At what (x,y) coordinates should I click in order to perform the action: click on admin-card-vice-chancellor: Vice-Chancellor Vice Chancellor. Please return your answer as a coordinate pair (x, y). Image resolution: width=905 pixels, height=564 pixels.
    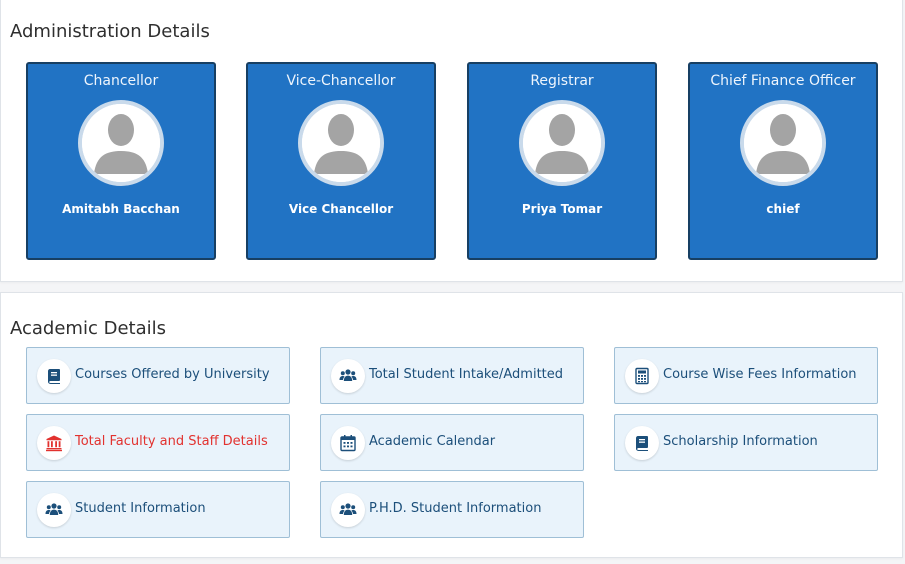
    Looking at the image, I should click on (341, 161).